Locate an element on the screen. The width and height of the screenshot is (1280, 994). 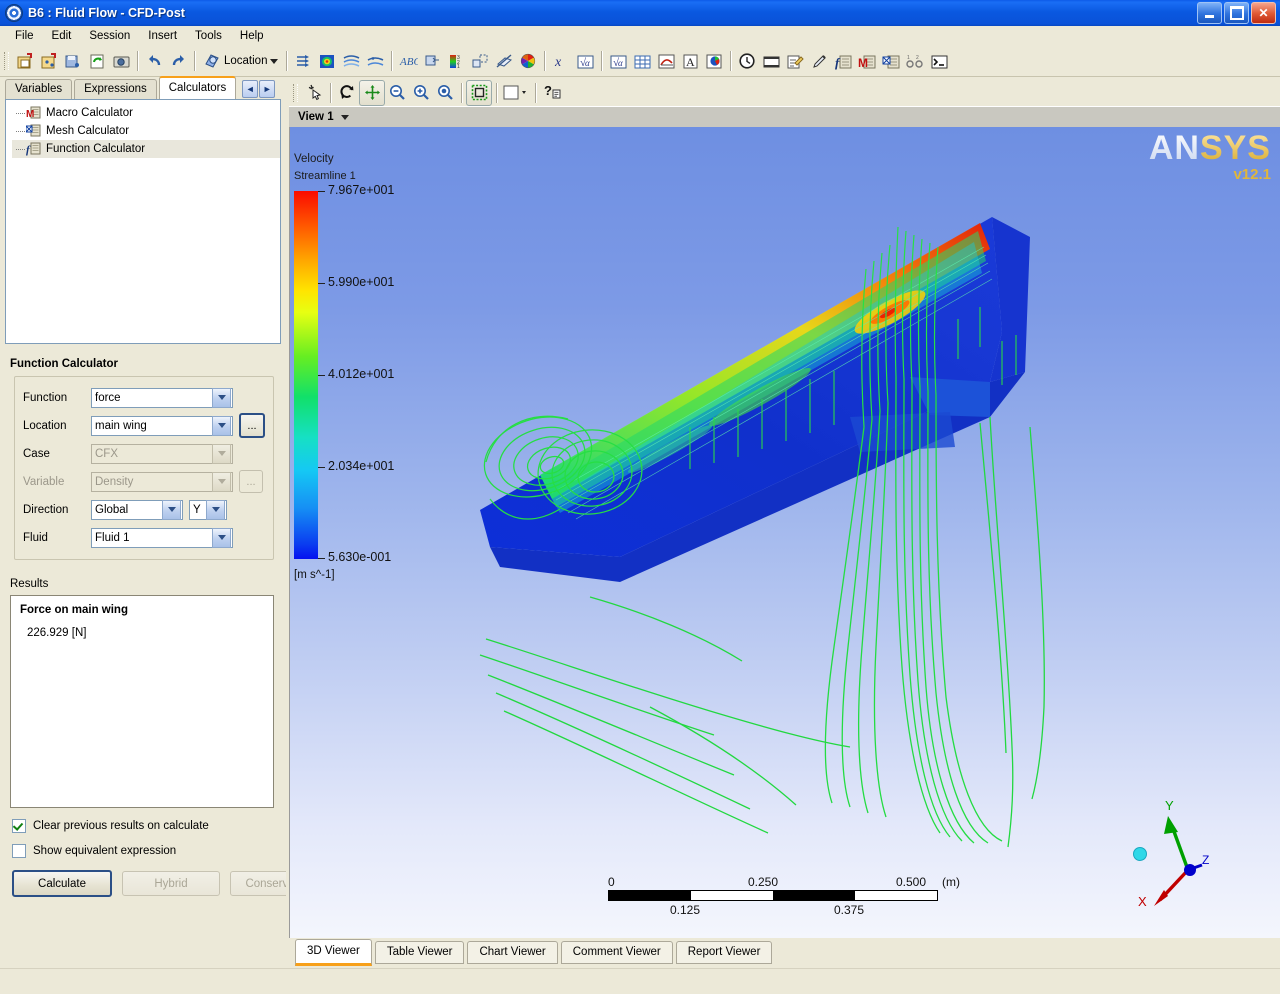
tree-item-function-calculator: f Function Calculator is located at coordinates (146, 149).